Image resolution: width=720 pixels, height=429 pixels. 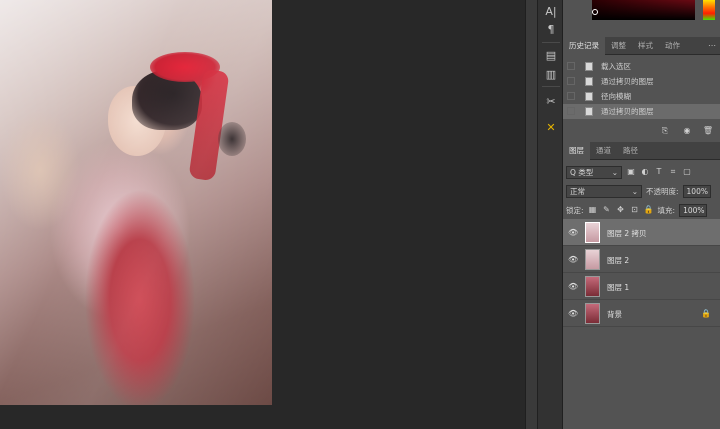 I want to click on opacity-input: 100%, so click(x=696, y=191).